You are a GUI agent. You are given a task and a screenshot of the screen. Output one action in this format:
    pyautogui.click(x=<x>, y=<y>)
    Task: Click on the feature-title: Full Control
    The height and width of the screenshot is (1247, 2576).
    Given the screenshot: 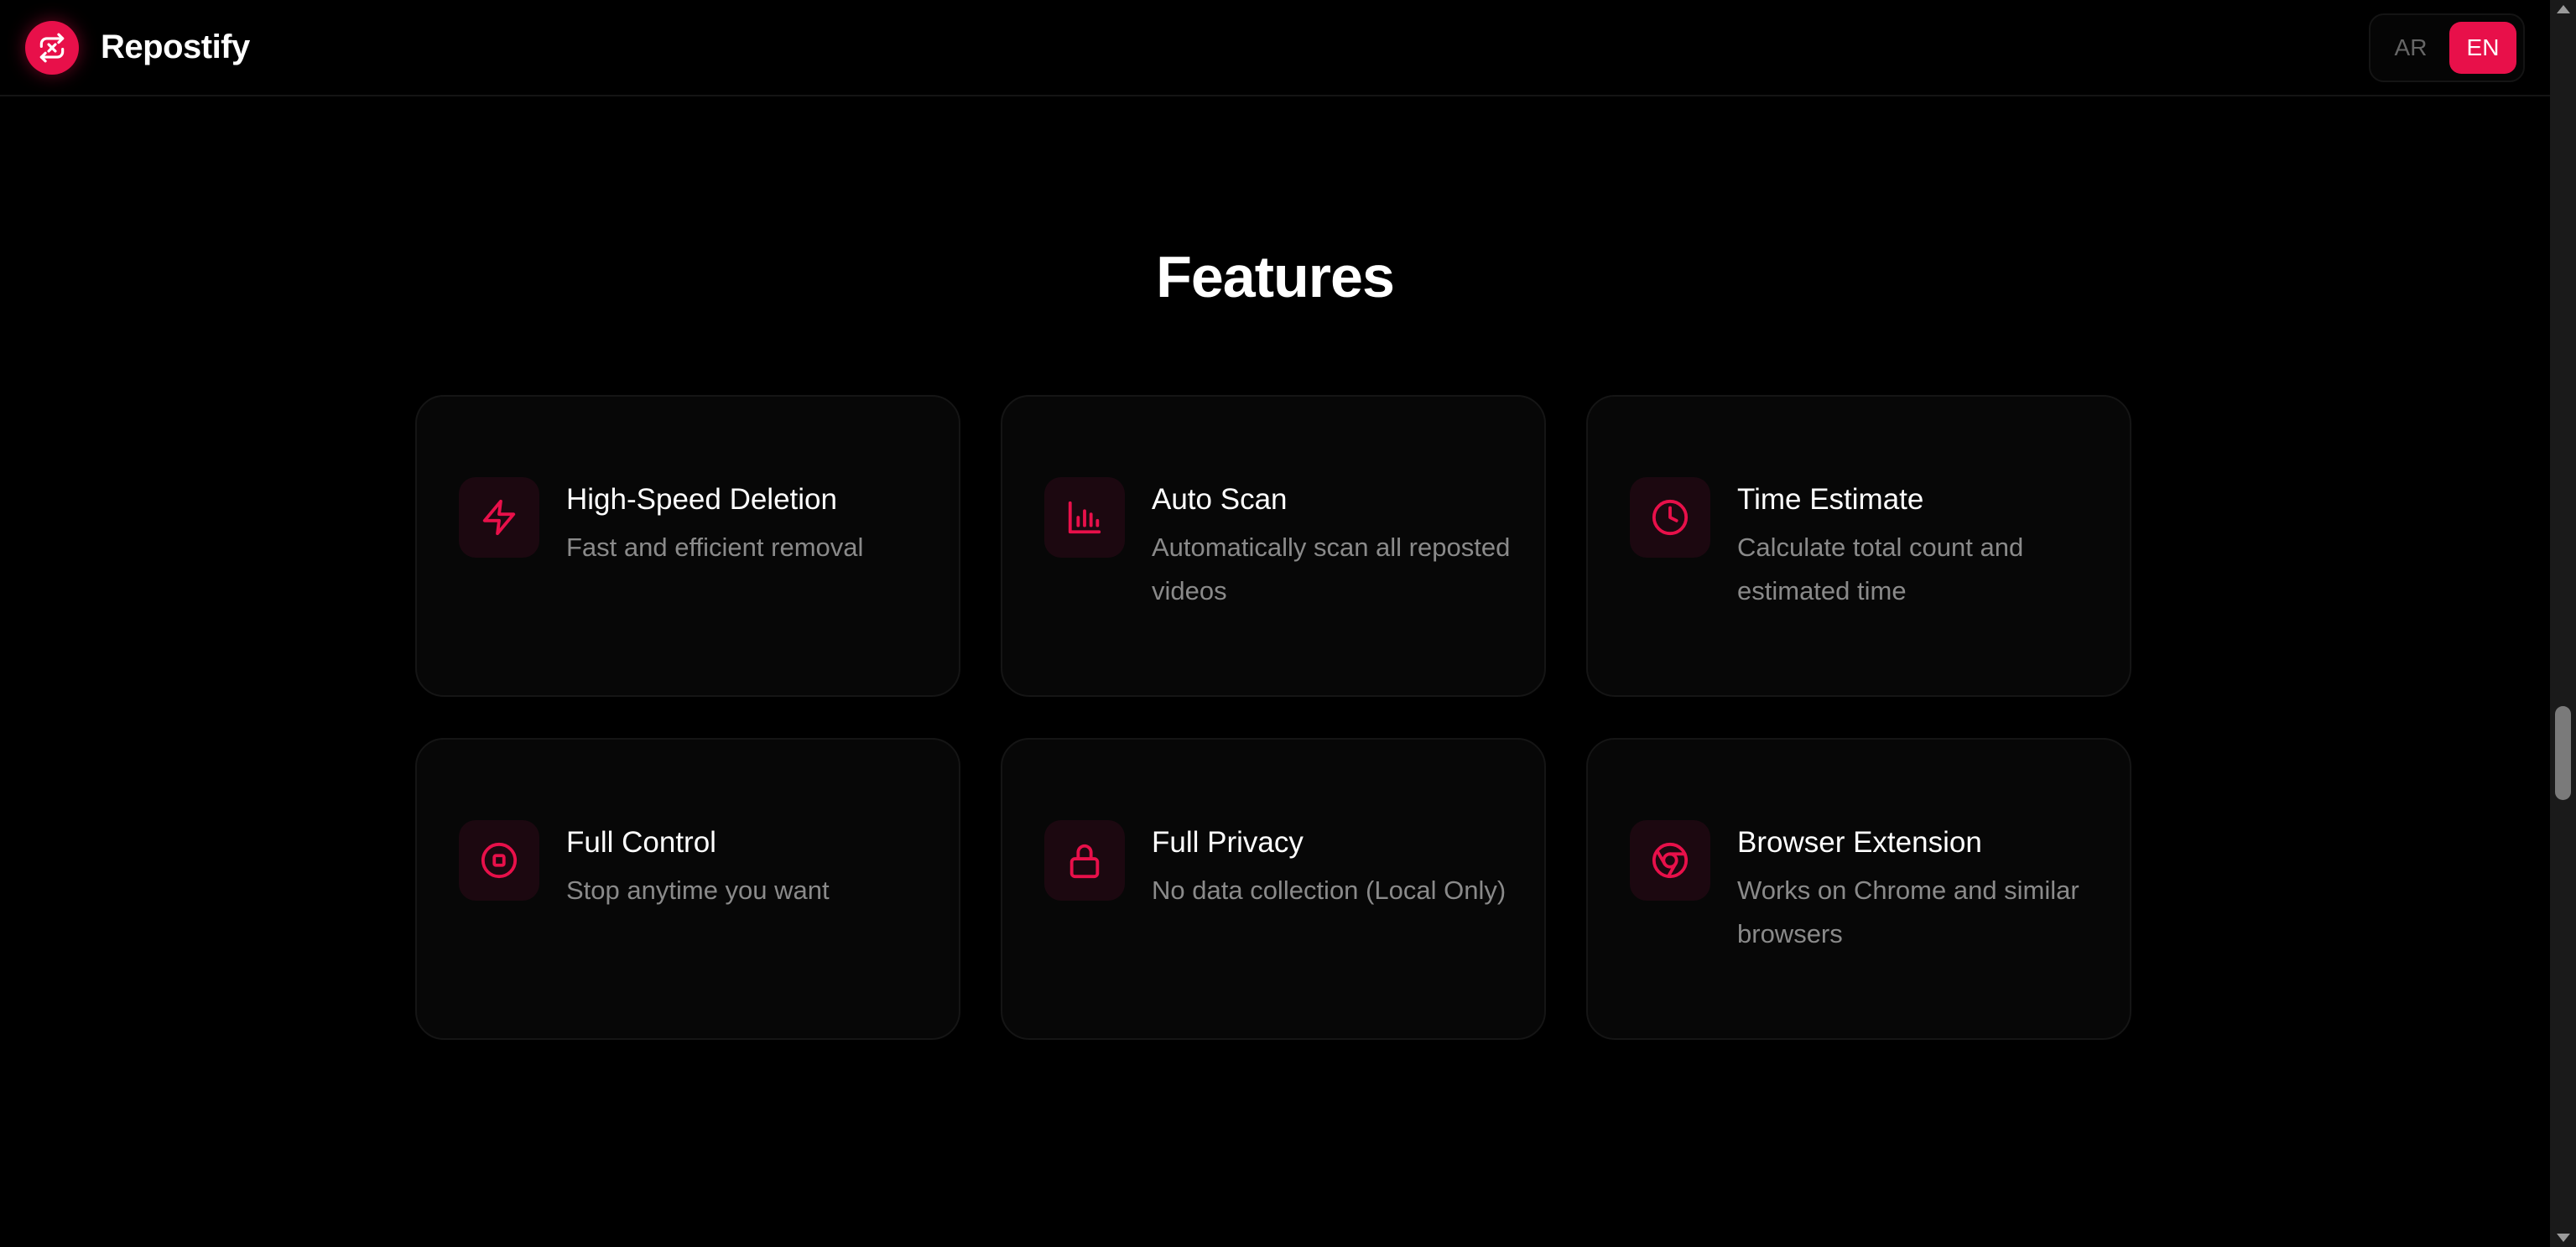 What is the action you would take?
    pyautogui.click(x=641, y=842)
    